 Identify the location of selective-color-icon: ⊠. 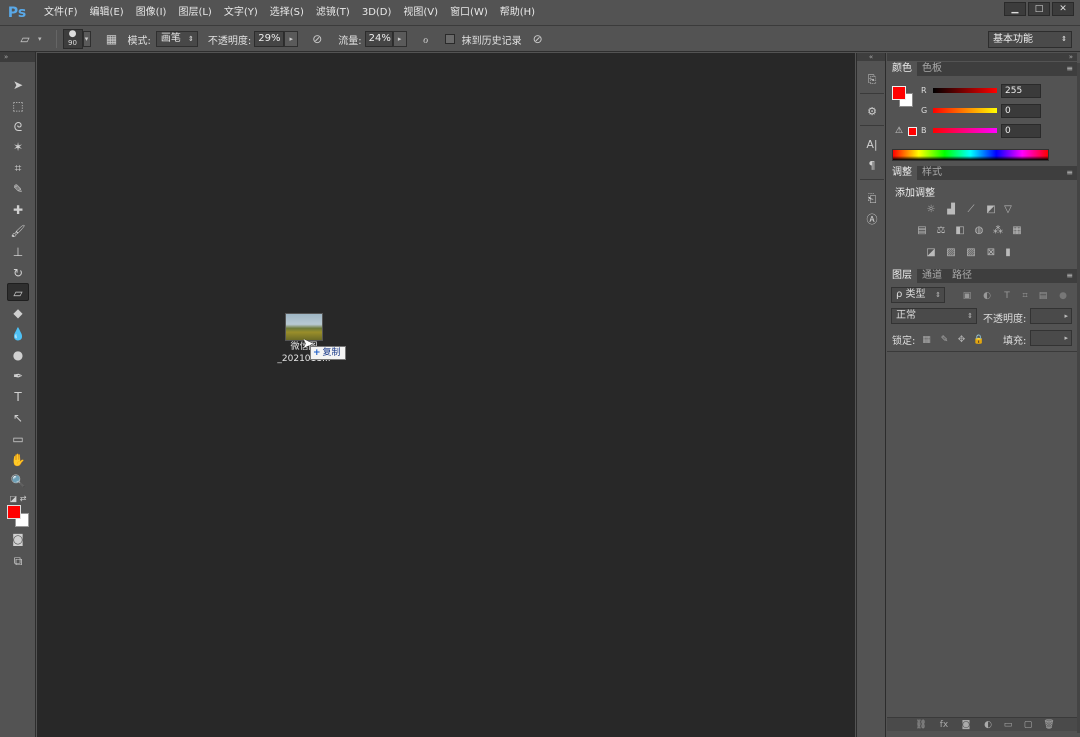
(991, 253).